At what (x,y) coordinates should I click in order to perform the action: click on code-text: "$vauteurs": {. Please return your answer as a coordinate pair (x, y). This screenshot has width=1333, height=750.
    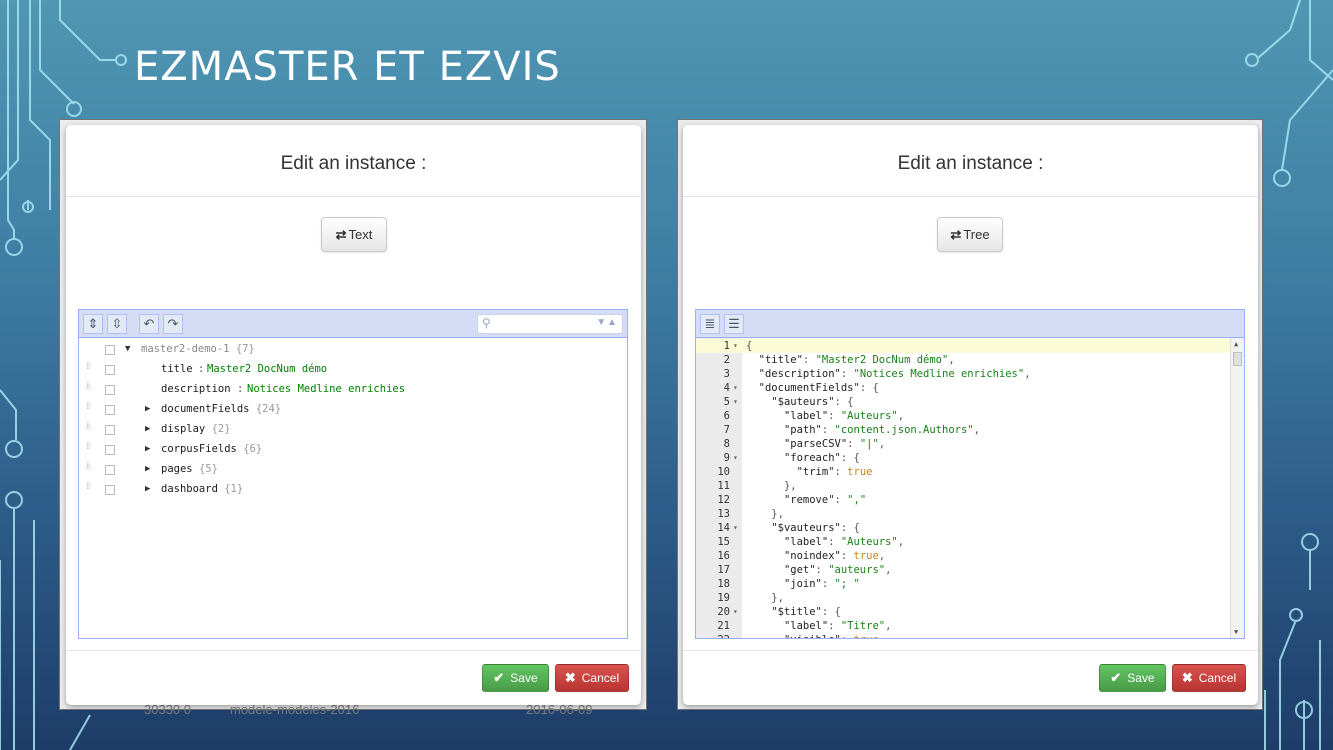
    Looking at the image, I should click on (815, 528).